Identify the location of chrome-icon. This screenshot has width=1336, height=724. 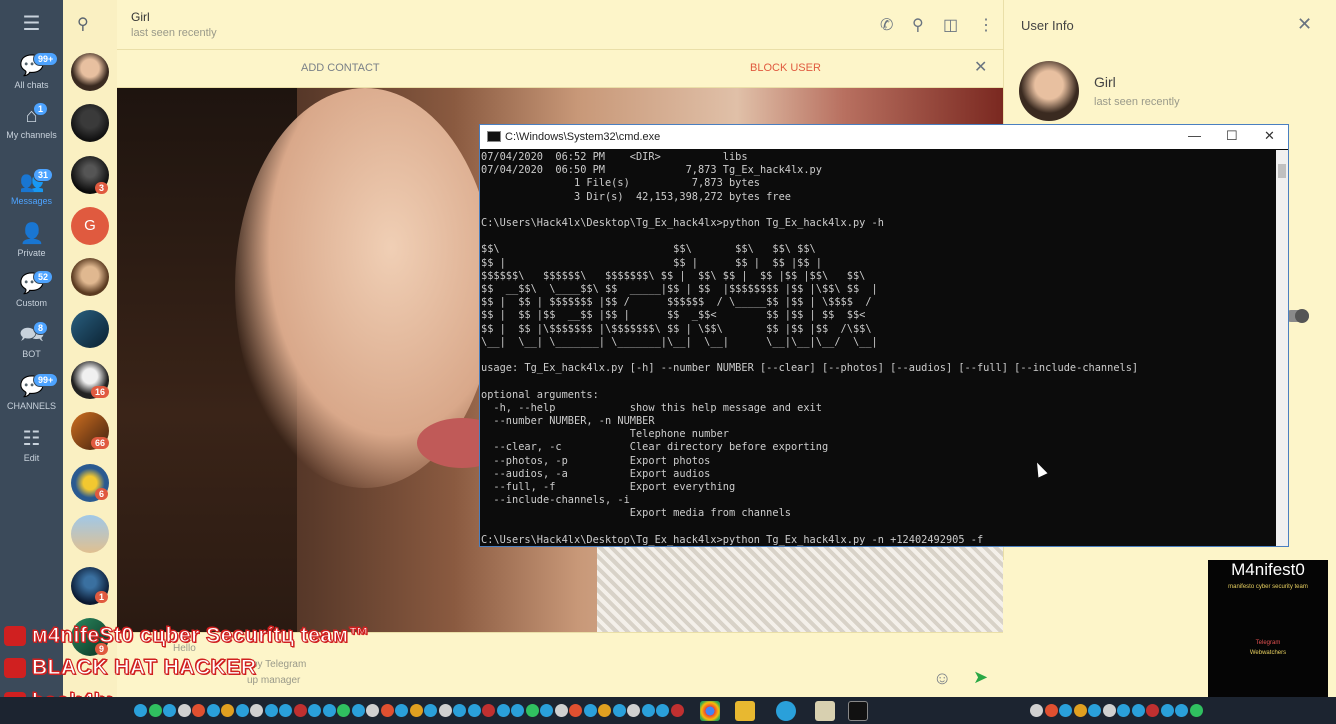
(710, 711).